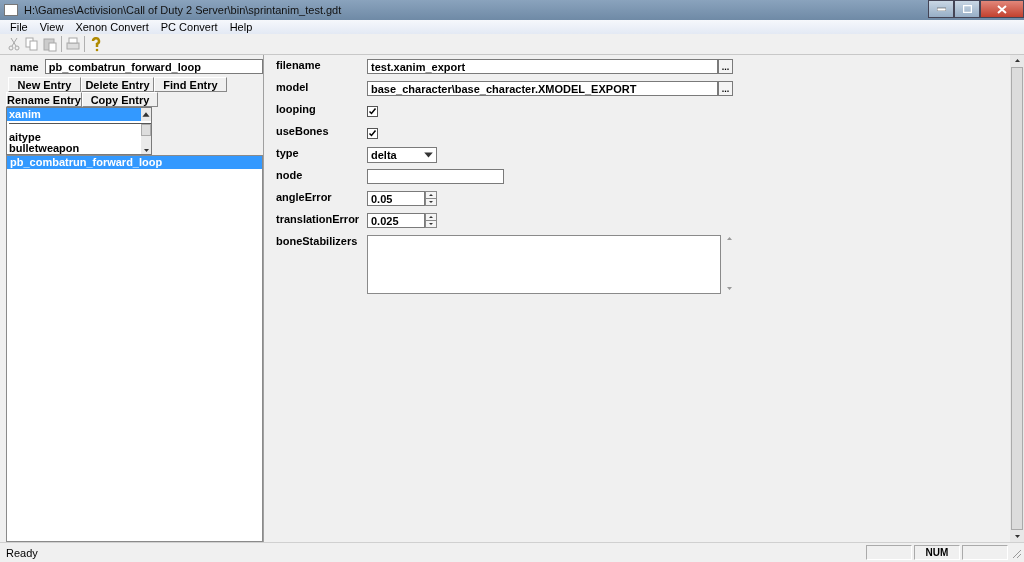  Describe the element at coordinates (542, 88) in the screenshot. I see `text-field: base_character\base_character.XMODEL_EXPORT` at that location.